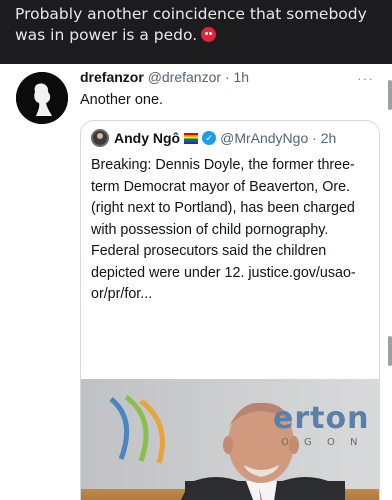 The image size is (392, 500). What do you see at coordinates (209, 138) in the screenshot?
I see `verified-icon: ✓` at bounding box center [209, 138].